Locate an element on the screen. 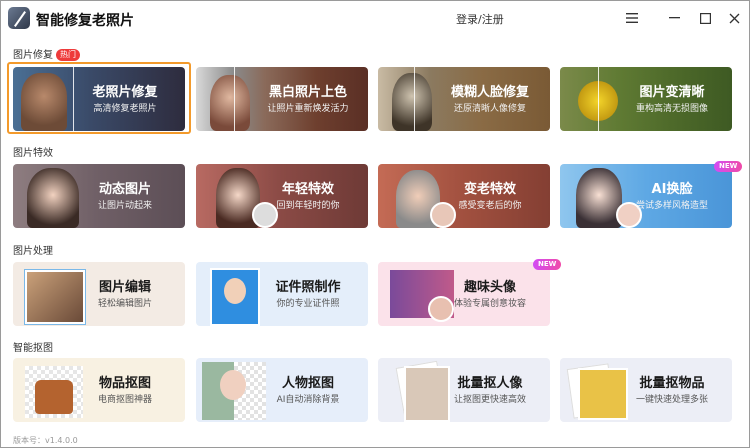 The height and width of the screenshot is (448, 750). card-title: 人物抠图 is located at coordinates (307, 383).